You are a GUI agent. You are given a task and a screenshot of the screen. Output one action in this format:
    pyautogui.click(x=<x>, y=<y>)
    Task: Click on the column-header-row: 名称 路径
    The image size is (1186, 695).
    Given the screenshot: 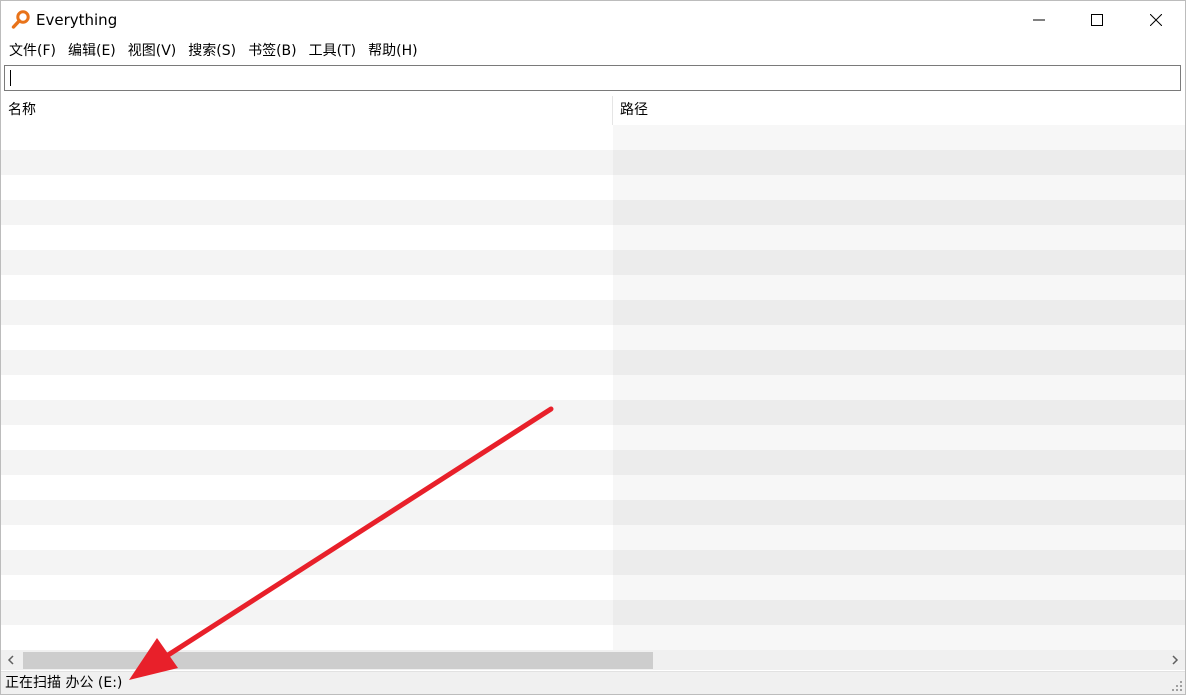 What is the action you would take?
    pyautogui.click(x=593, y=110)
    